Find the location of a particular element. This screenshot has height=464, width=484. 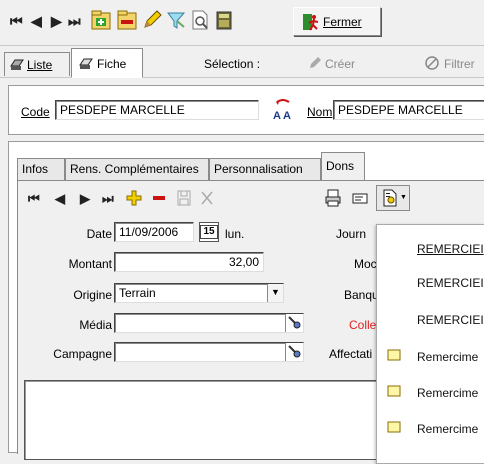

filter-clear-icon is located at coordinates (432, 63).